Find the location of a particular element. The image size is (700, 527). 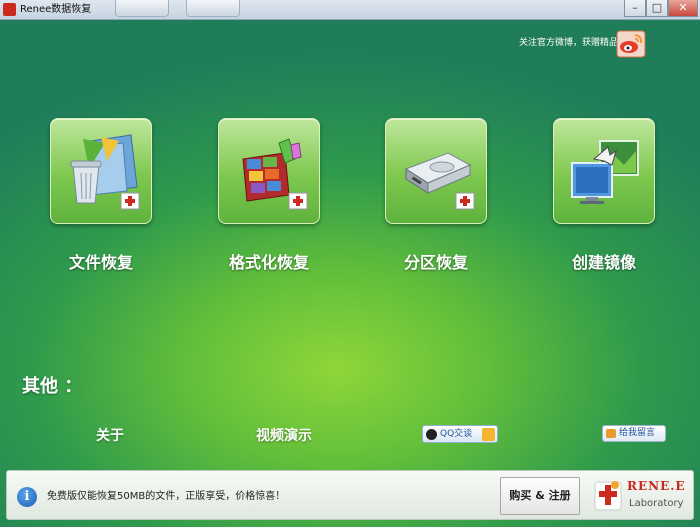

minimize-button: – is located at coordinates (635, 8).